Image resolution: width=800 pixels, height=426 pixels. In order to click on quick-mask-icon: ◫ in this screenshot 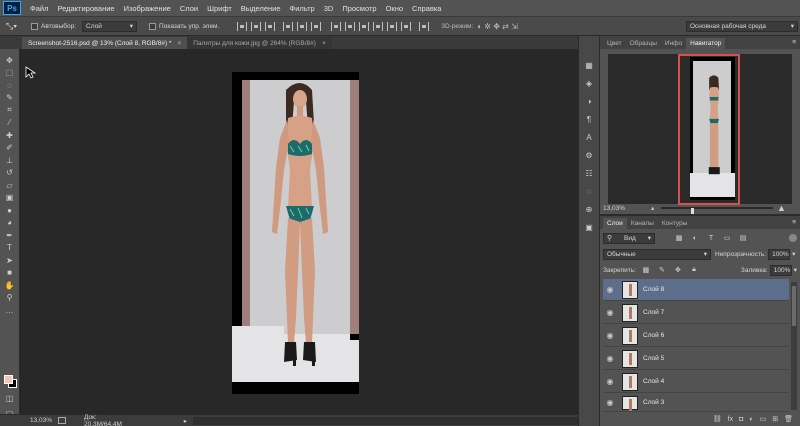, I will do `click(10, 398)`.